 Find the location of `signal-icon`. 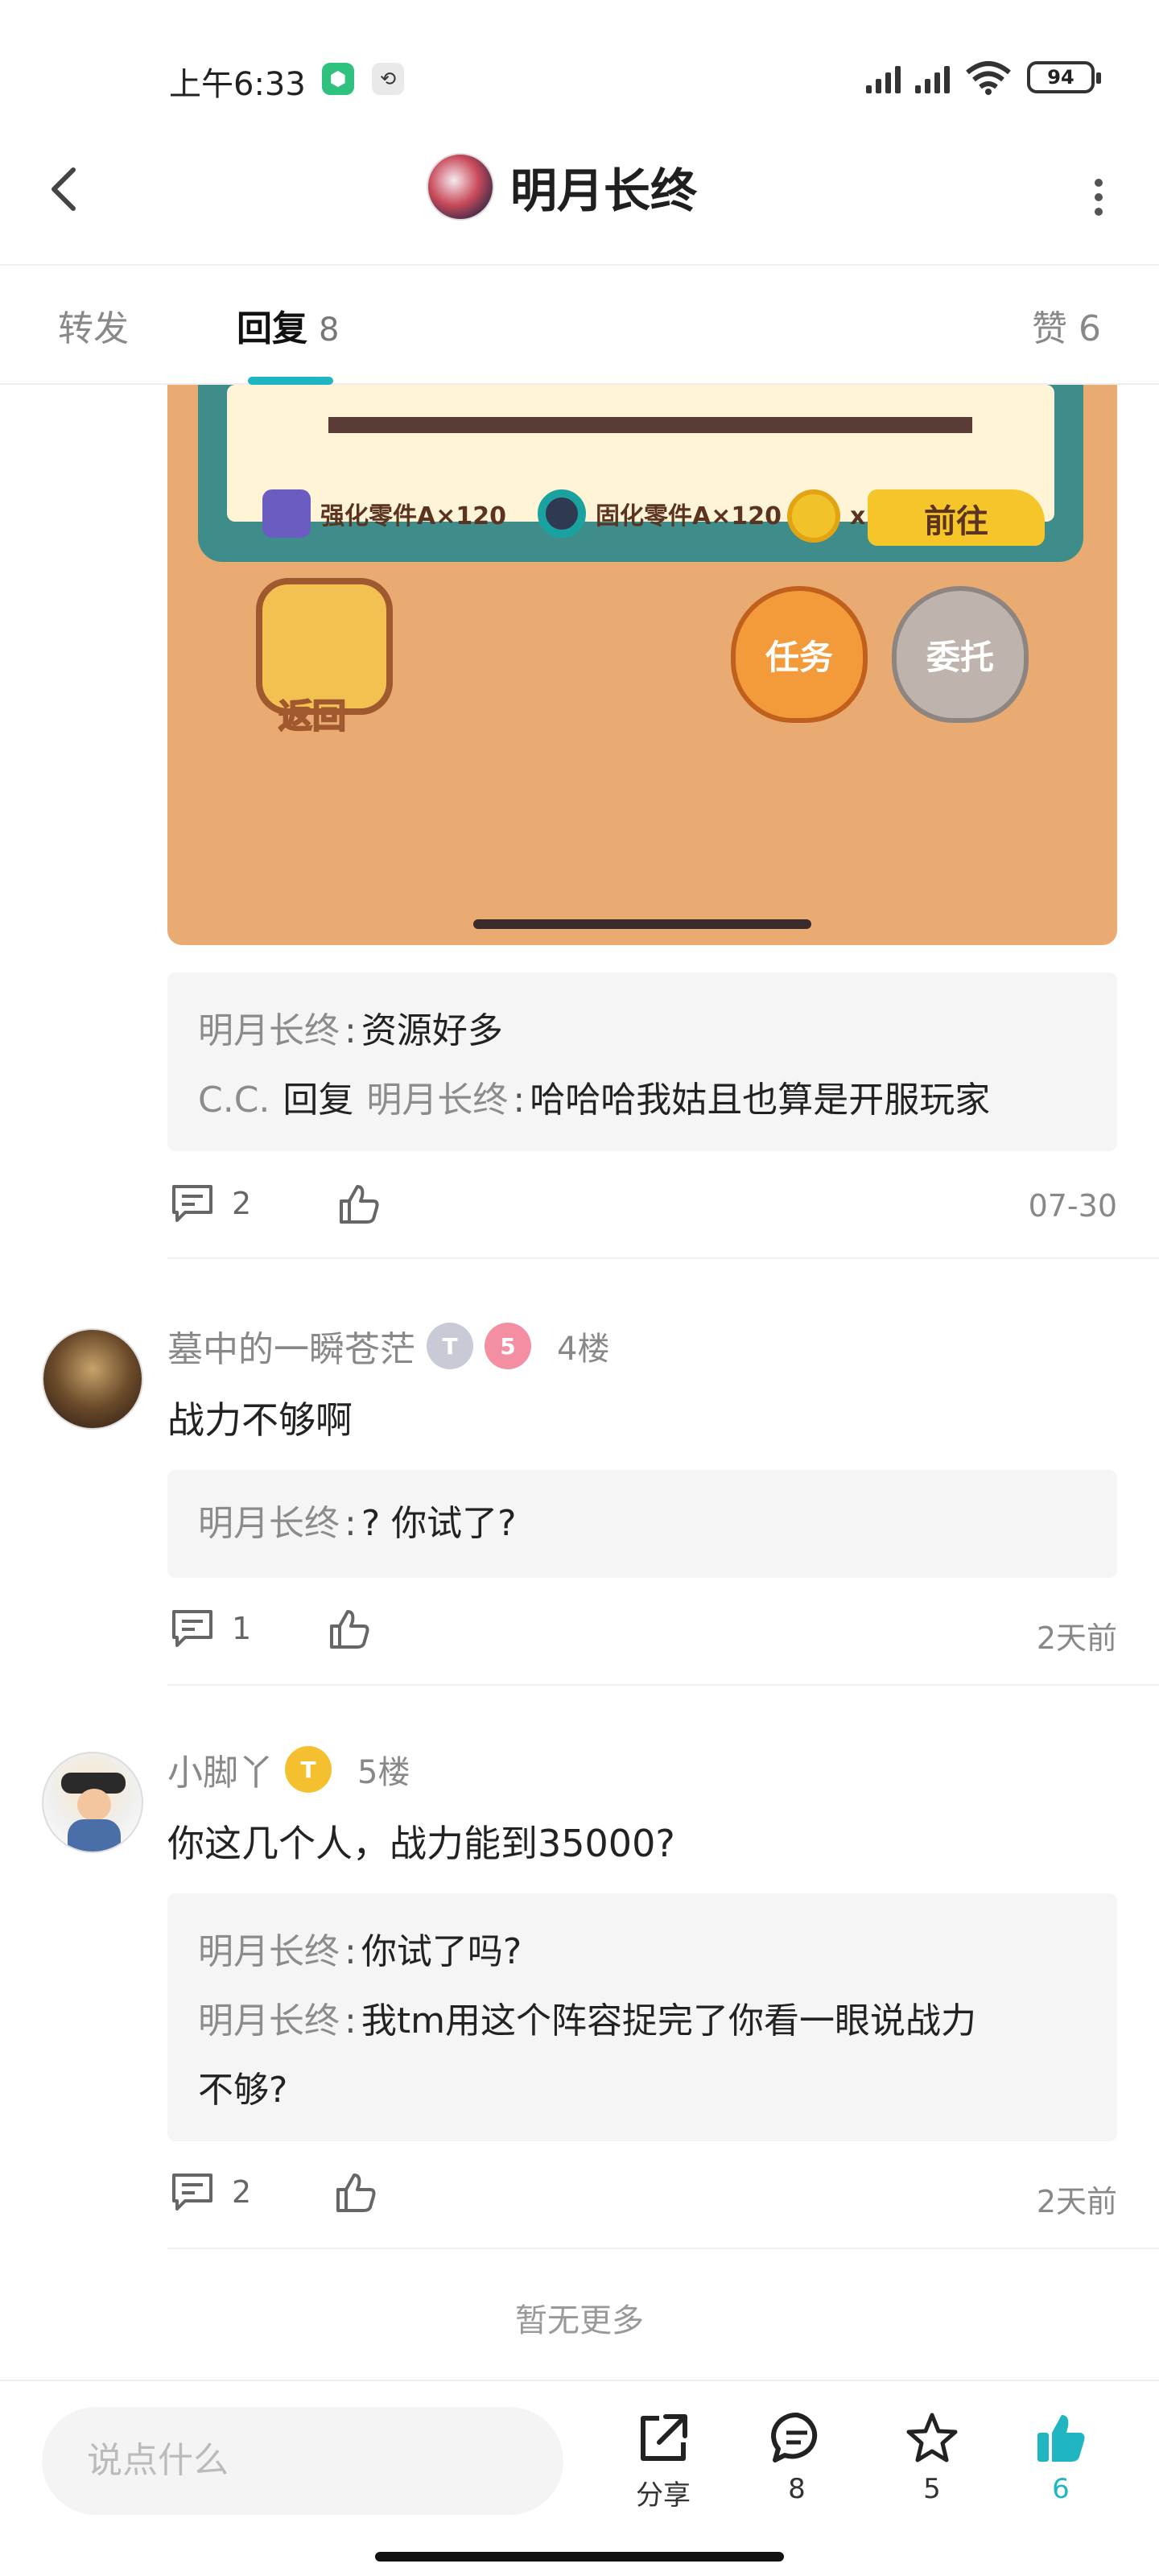

signal-icon is located at coordinates (883, 77).